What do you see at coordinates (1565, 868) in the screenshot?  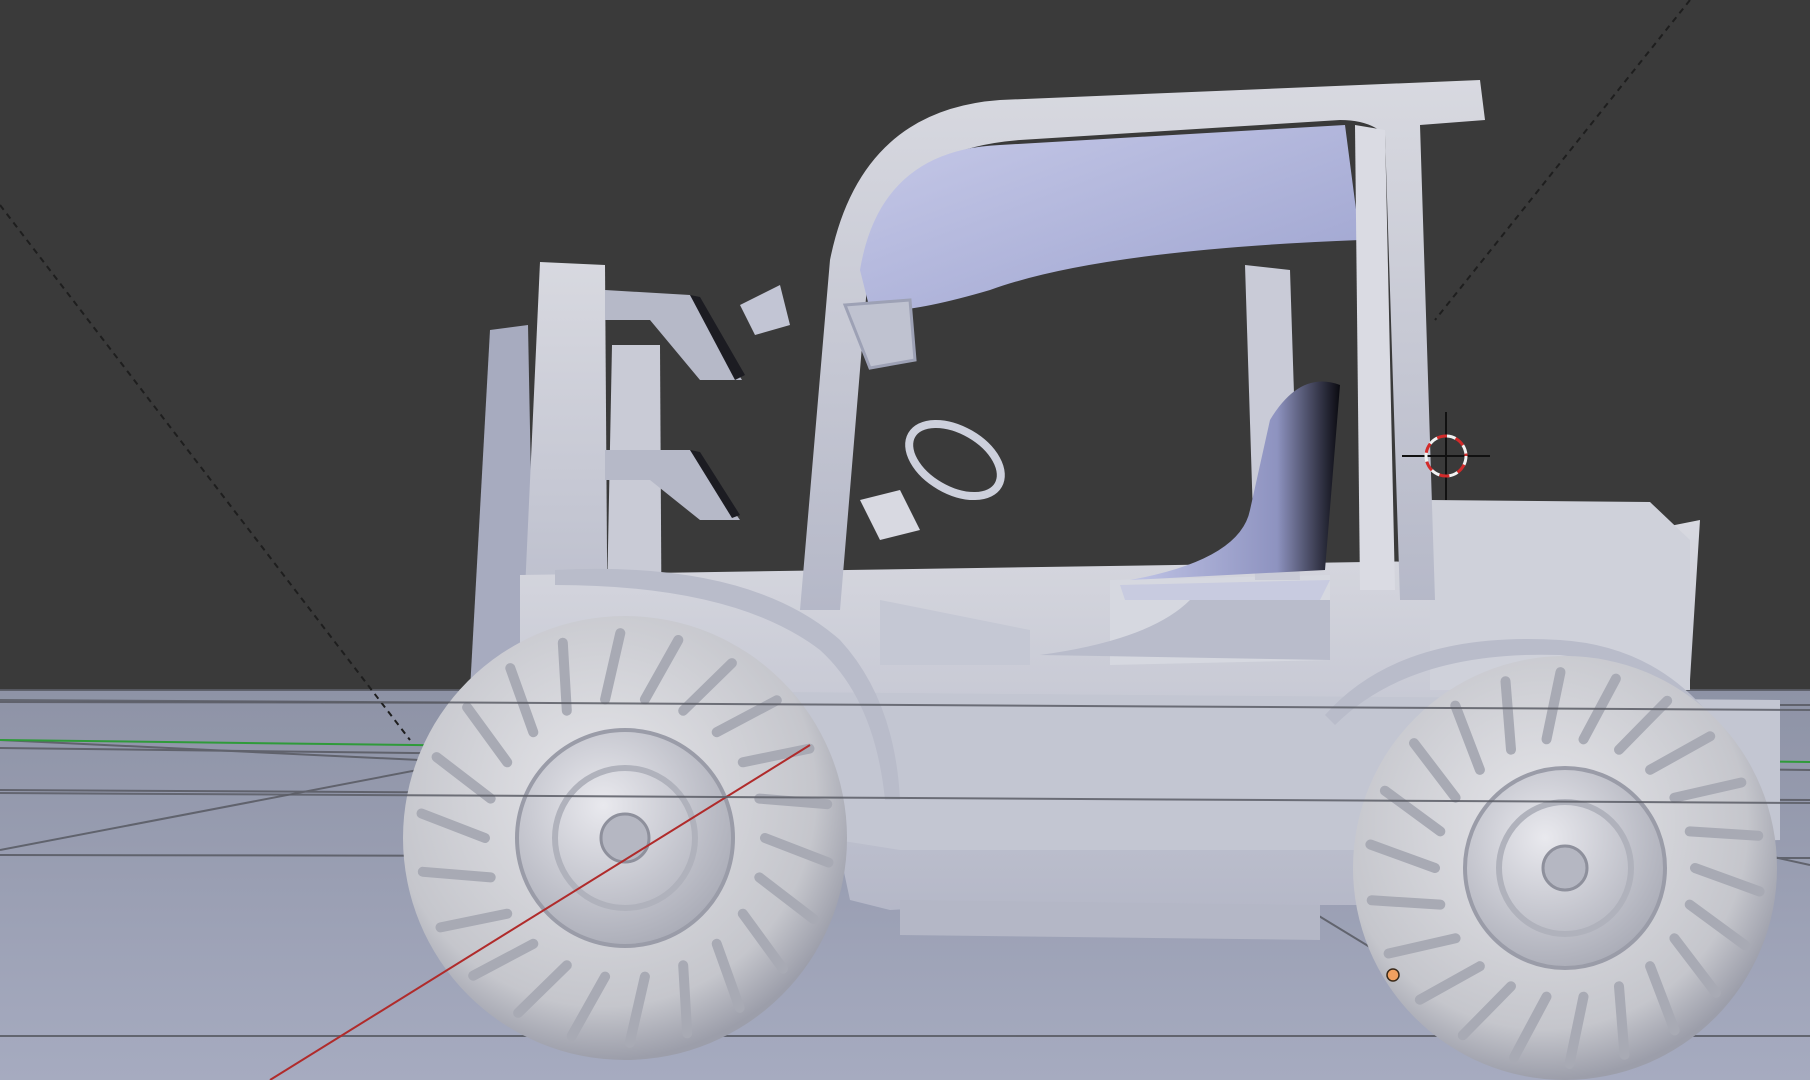 I see `rear-wheel` at bounding box center [1565, 868].